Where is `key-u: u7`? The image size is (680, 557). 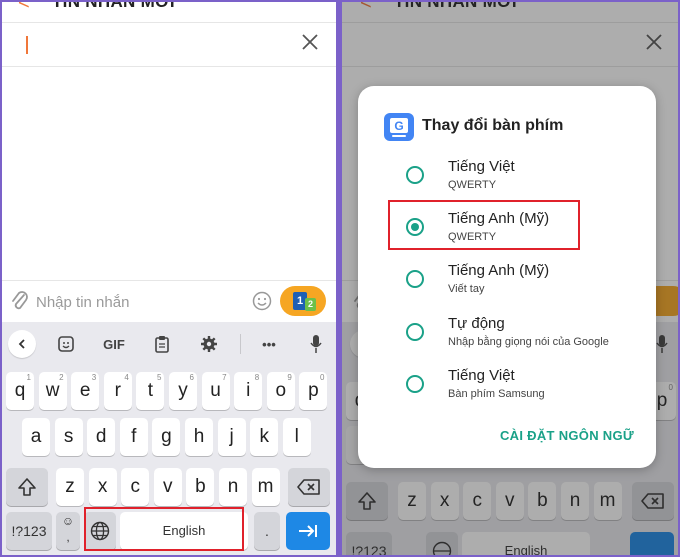 key-u: u7 is located at coordinates (215, 391).